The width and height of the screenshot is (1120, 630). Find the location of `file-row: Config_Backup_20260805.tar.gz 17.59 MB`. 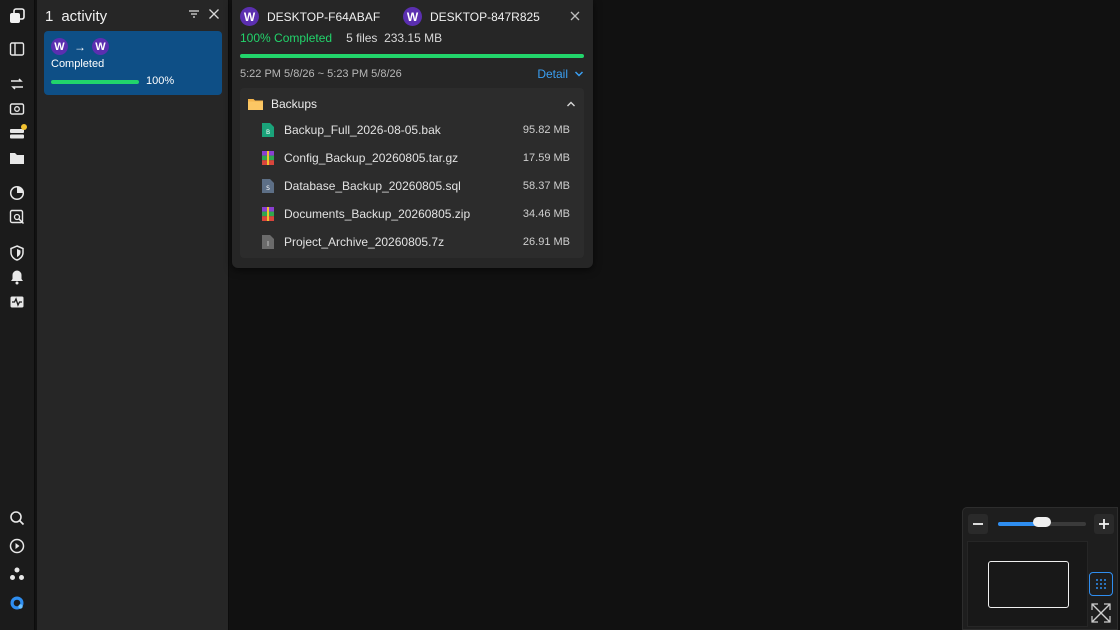

file-row: Config_Backup_20260805.tar.gz 17.59 MB is located at coordinates (416, 158).